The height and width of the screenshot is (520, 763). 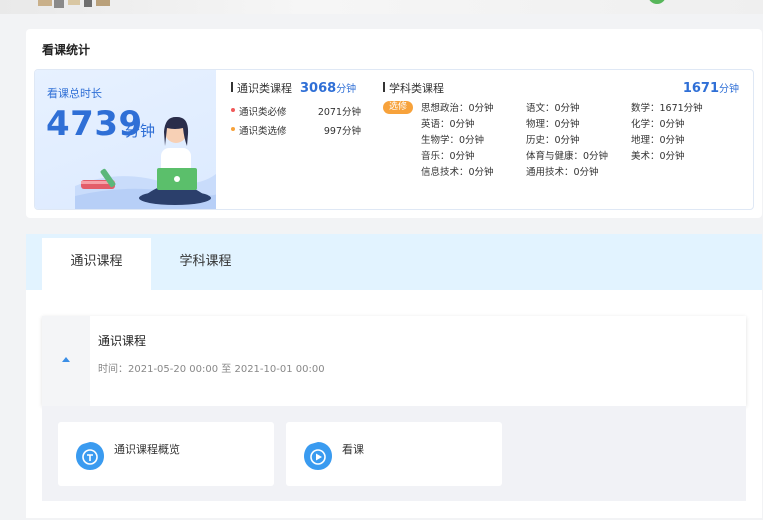 I want to click on general-courses-label: 通识类课程, so click(x=264, y=88).